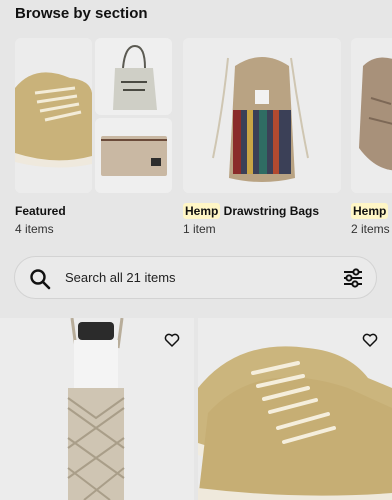 This screenshot has width=392, height=500. What do you see at coordinates (133, 76) in the screenshot?
I see `featured-tote-bag-image` at bounding box center [133, 76].